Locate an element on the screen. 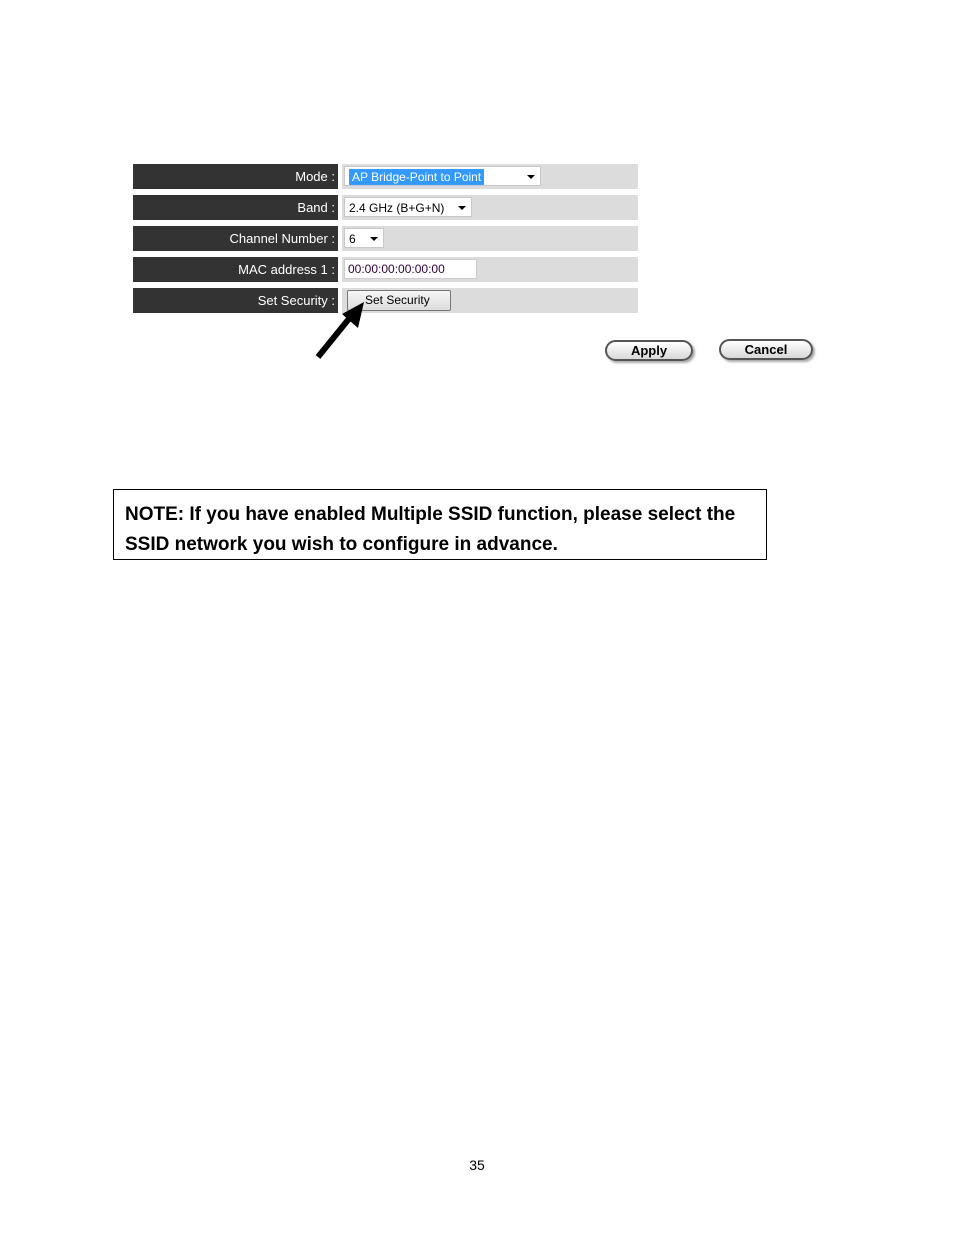  channel-selected-value: 6 is located at coordinates (352, 239).